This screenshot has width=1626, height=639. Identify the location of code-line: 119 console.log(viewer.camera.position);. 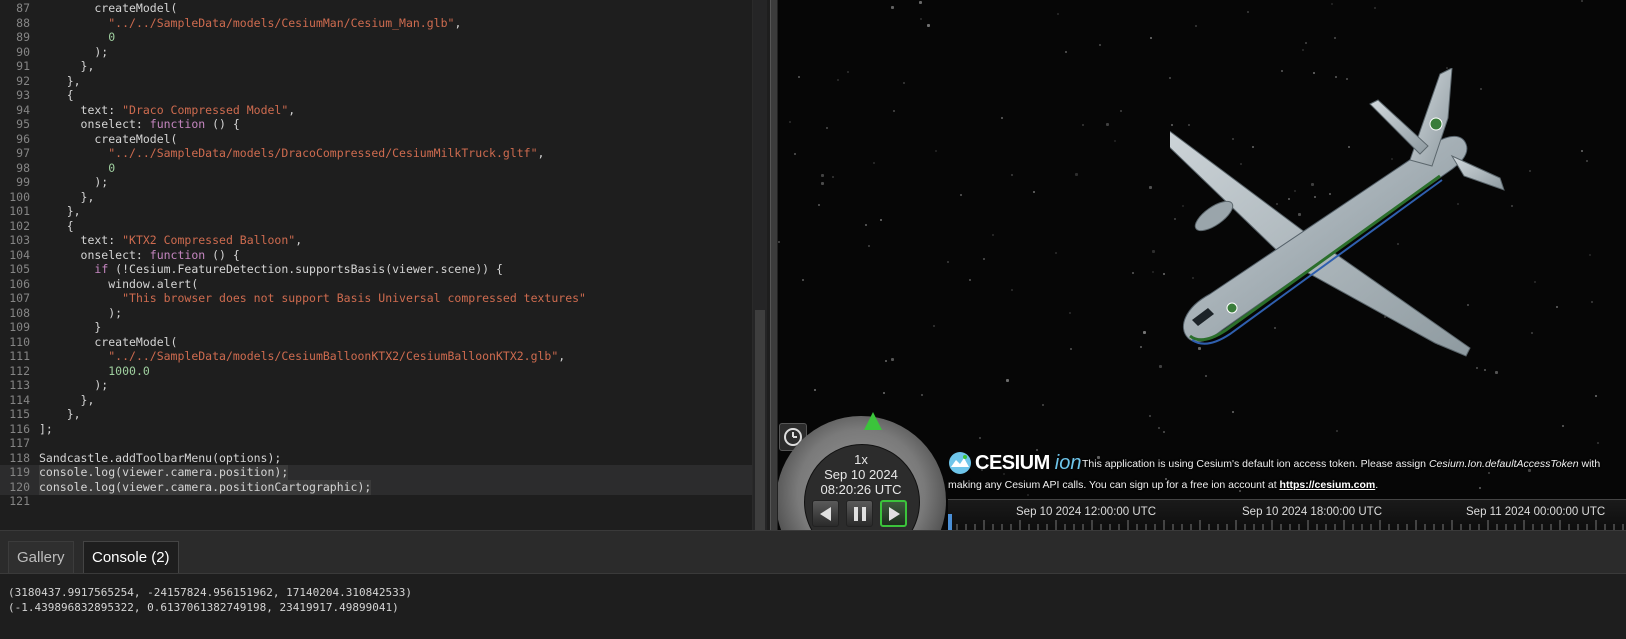
(376, 472).